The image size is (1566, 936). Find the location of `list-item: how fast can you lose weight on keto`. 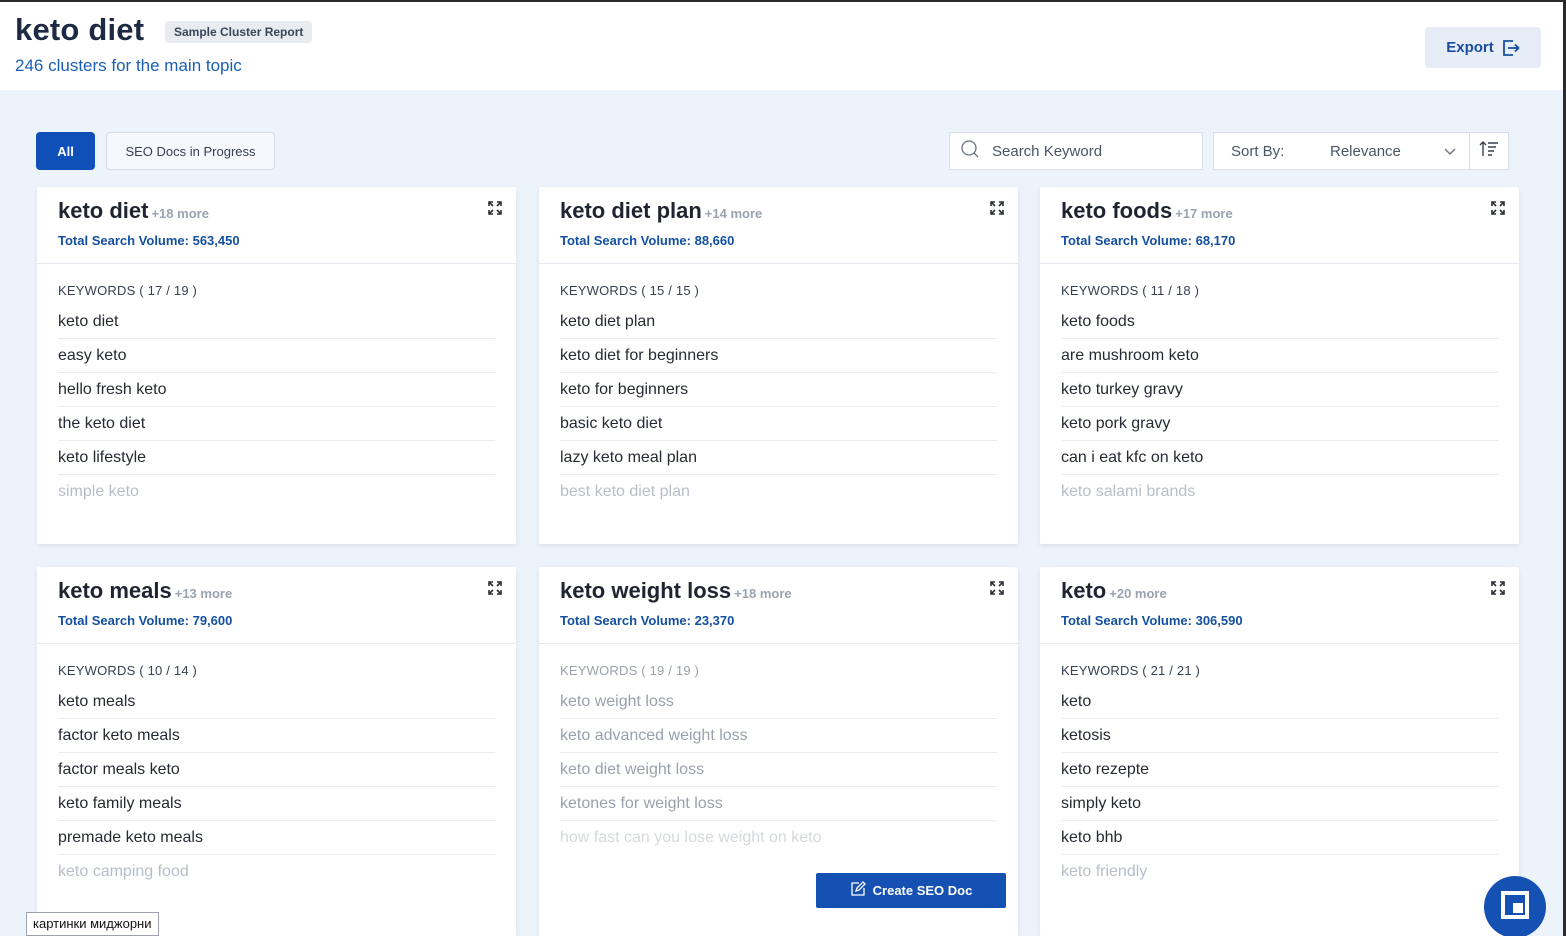

list-item: how fast can you lose weight on keto is located at coordinates (691, 837).